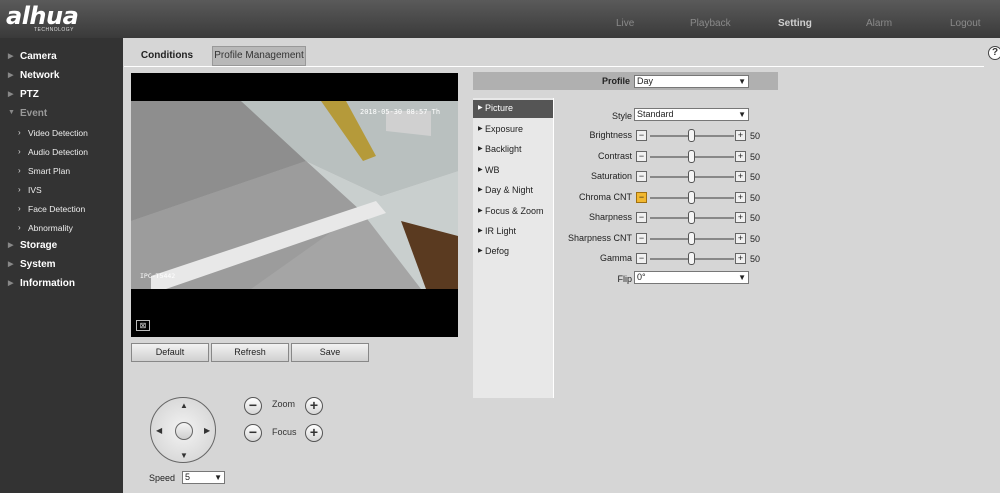 This screenshot has height=493, width=1000. I want to click on menu-item-label: Picture, so click(499, 108).